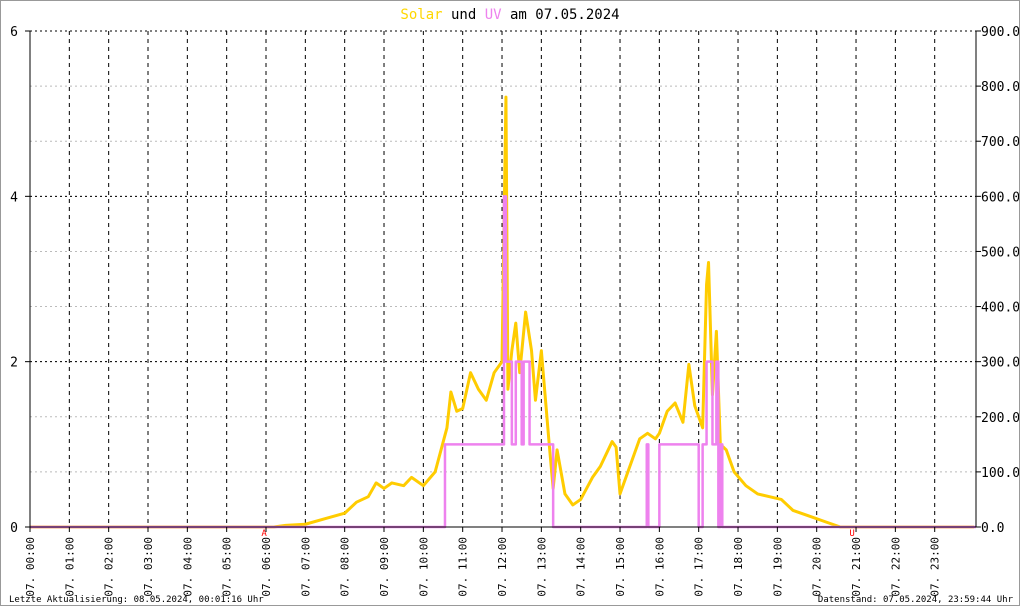 The height and width of the screenshot is (606, 1020). Describe the element at coordinates (1000, 87) in the screenshot. I see `right-tick-label: 800.0` at that location.